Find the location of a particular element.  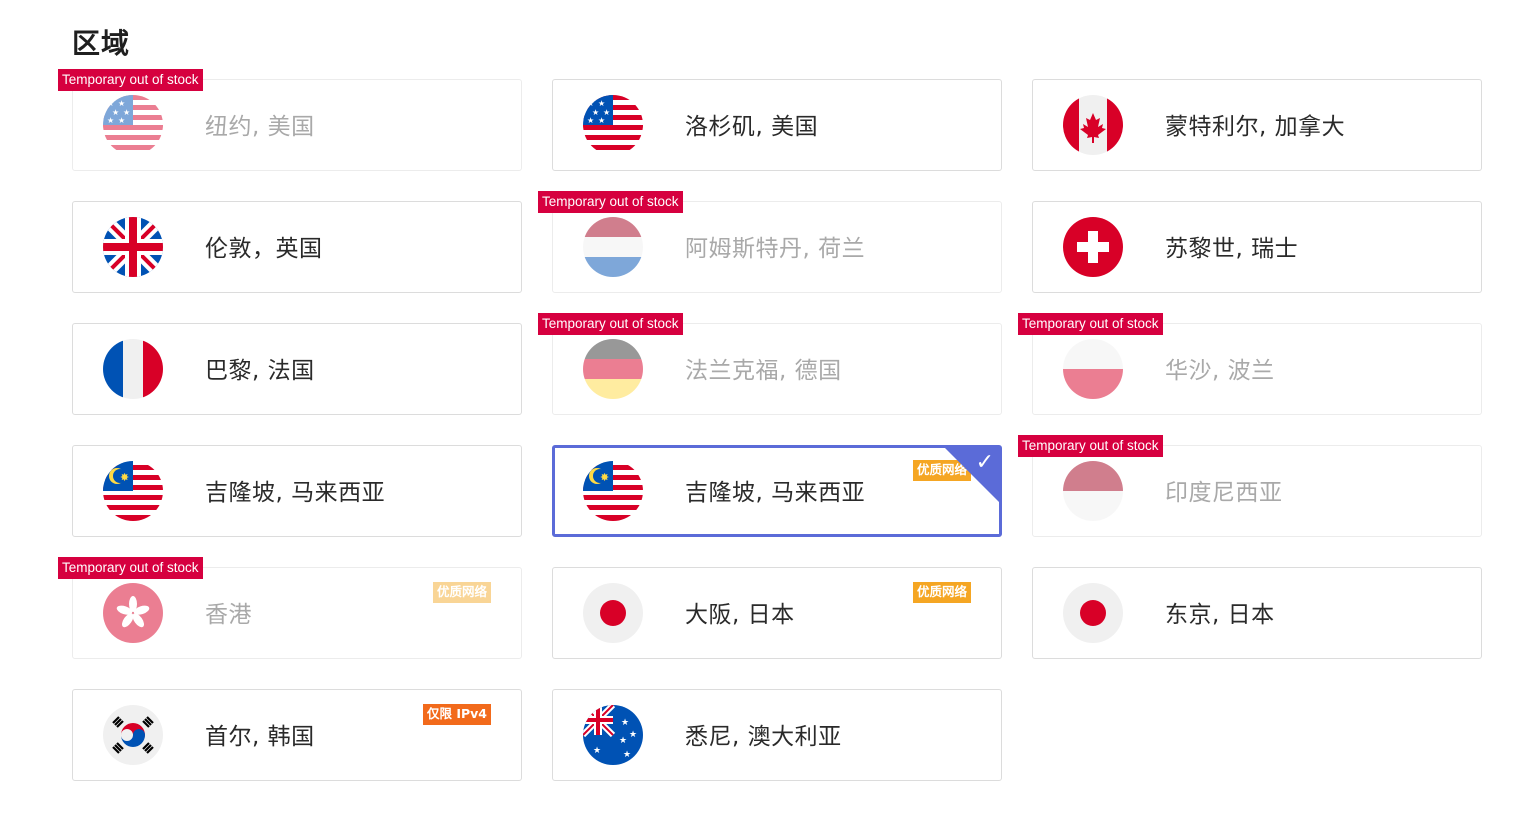

region-card: 大阪, 日本 优质网络 is located at coordinates (777, 613).